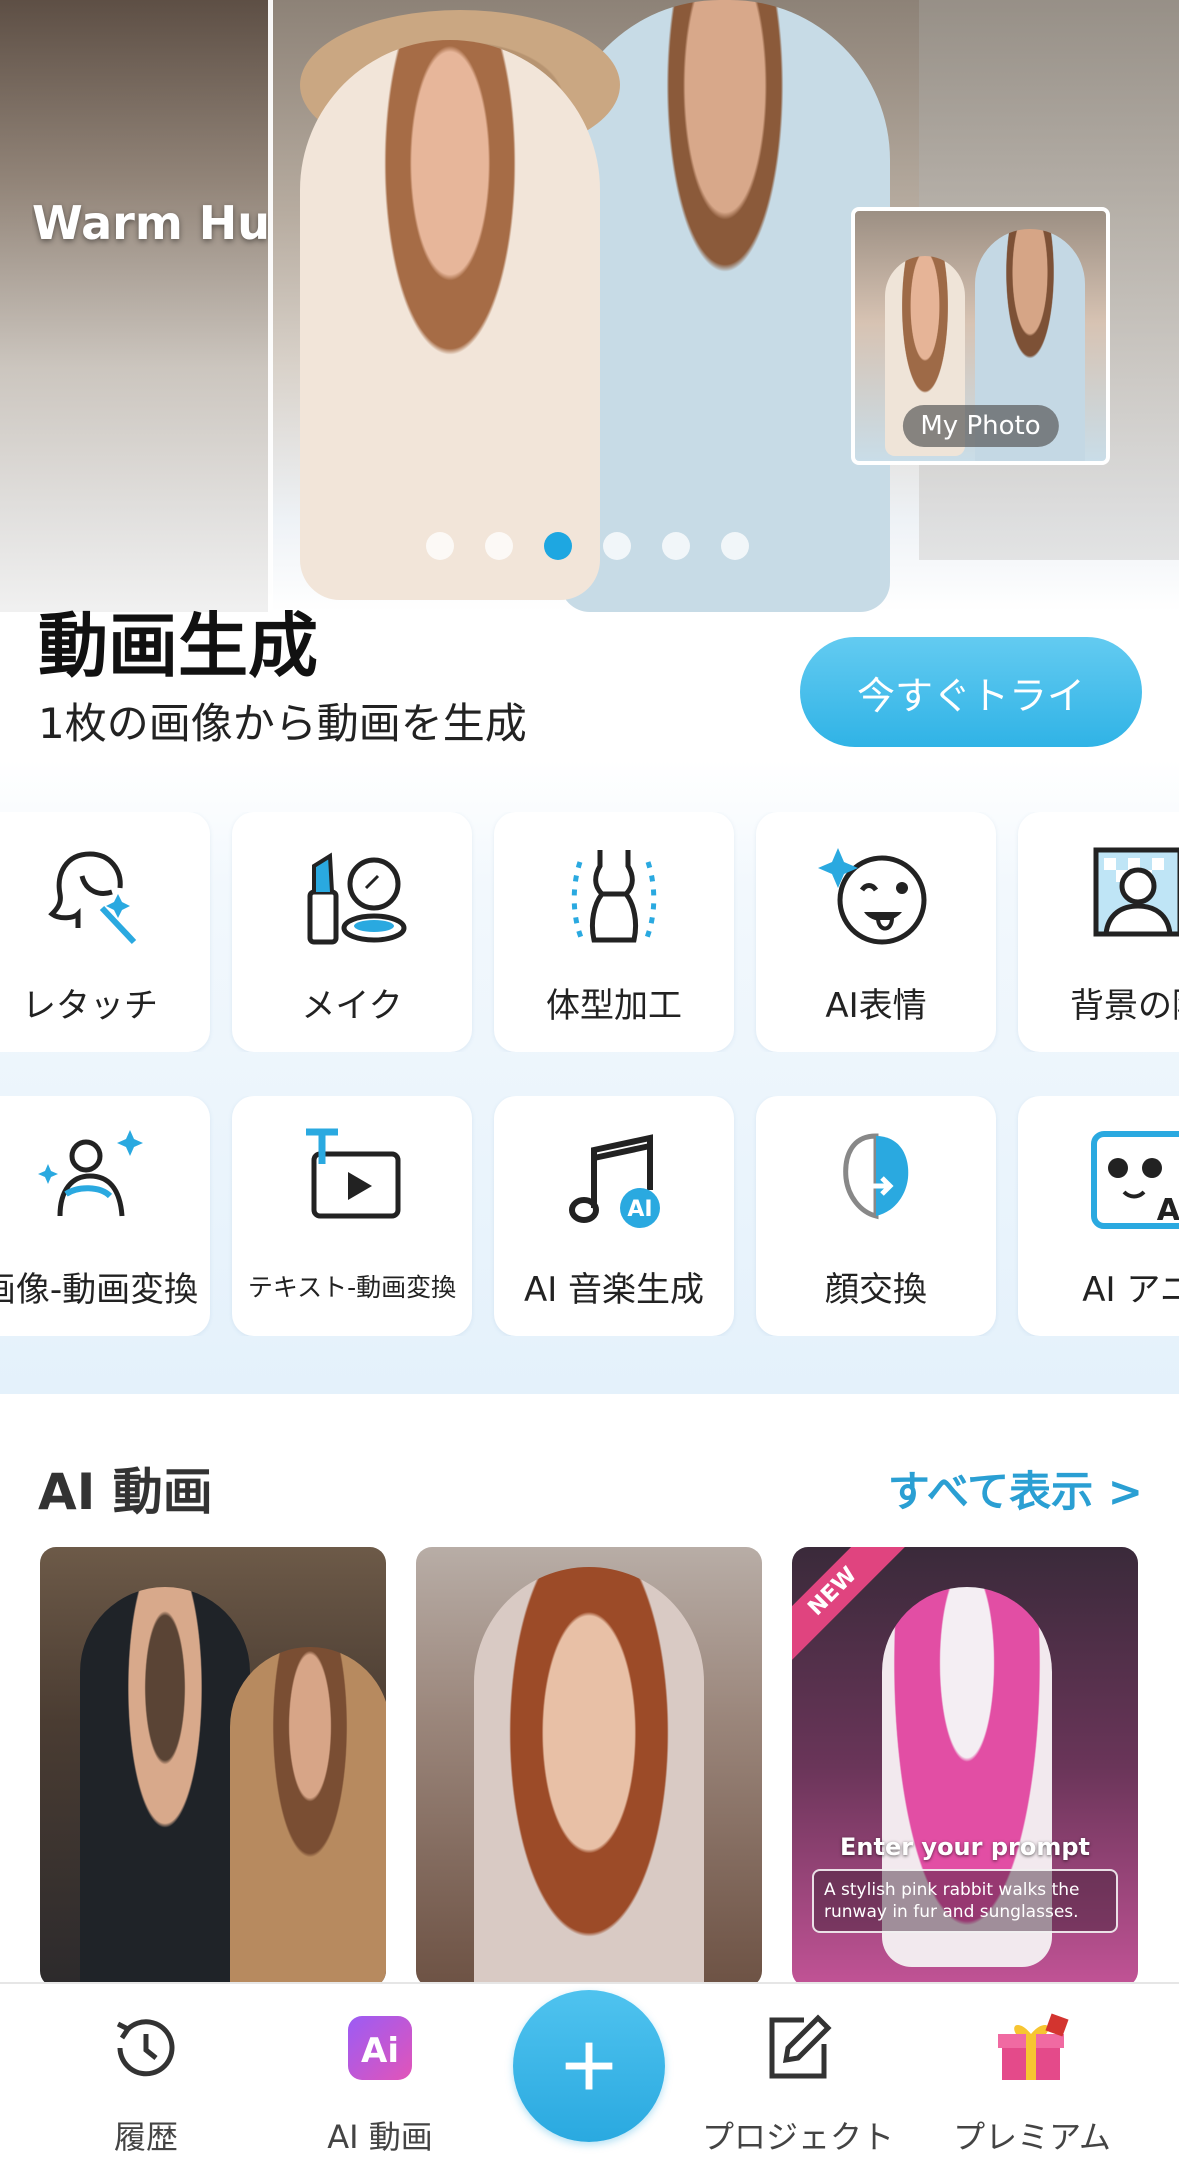 This screenshot has height=2184, width=1179. I want to click on edit-icon, so click(800, 2046).